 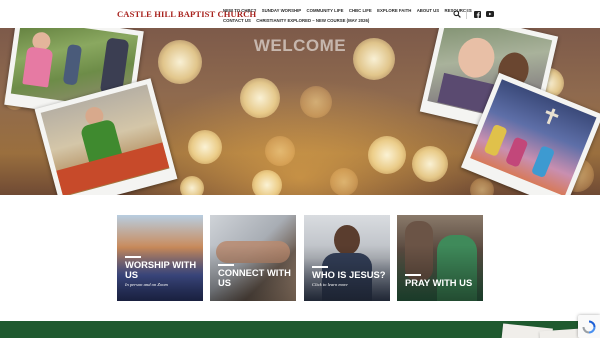 I want to click on youtube-icon, so click(x=490, y=14).